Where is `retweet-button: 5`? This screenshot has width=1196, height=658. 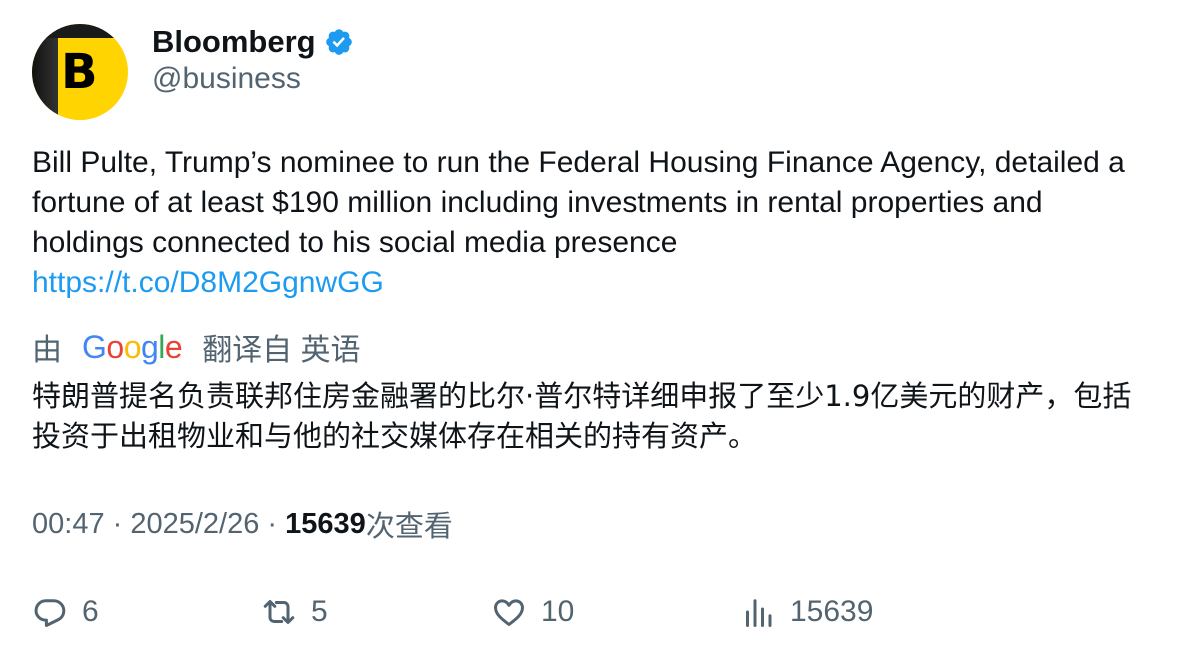 retweet-button: 5 is located at coordinates (294, 612).